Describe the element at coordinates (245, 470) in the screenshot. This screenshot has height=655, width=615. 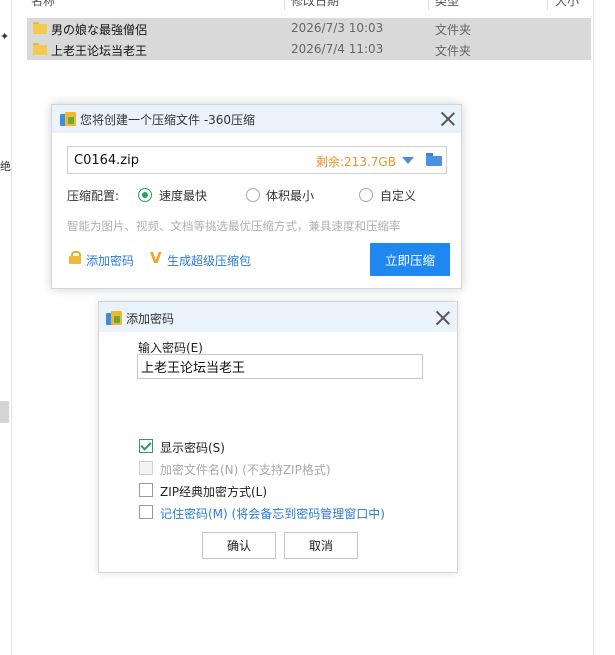
I see `encrypt-filenames-label: 加密文件名(N) (不支持ZIP格式)` at that location.